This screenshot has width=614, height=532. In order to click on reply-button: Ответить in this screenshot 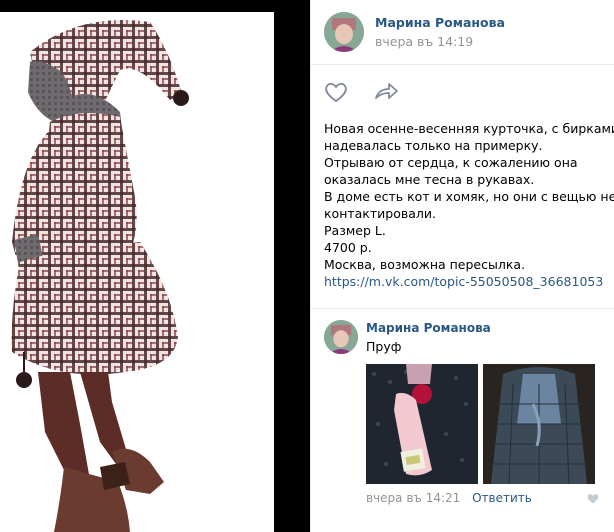, I will do `click(502, 498)`.